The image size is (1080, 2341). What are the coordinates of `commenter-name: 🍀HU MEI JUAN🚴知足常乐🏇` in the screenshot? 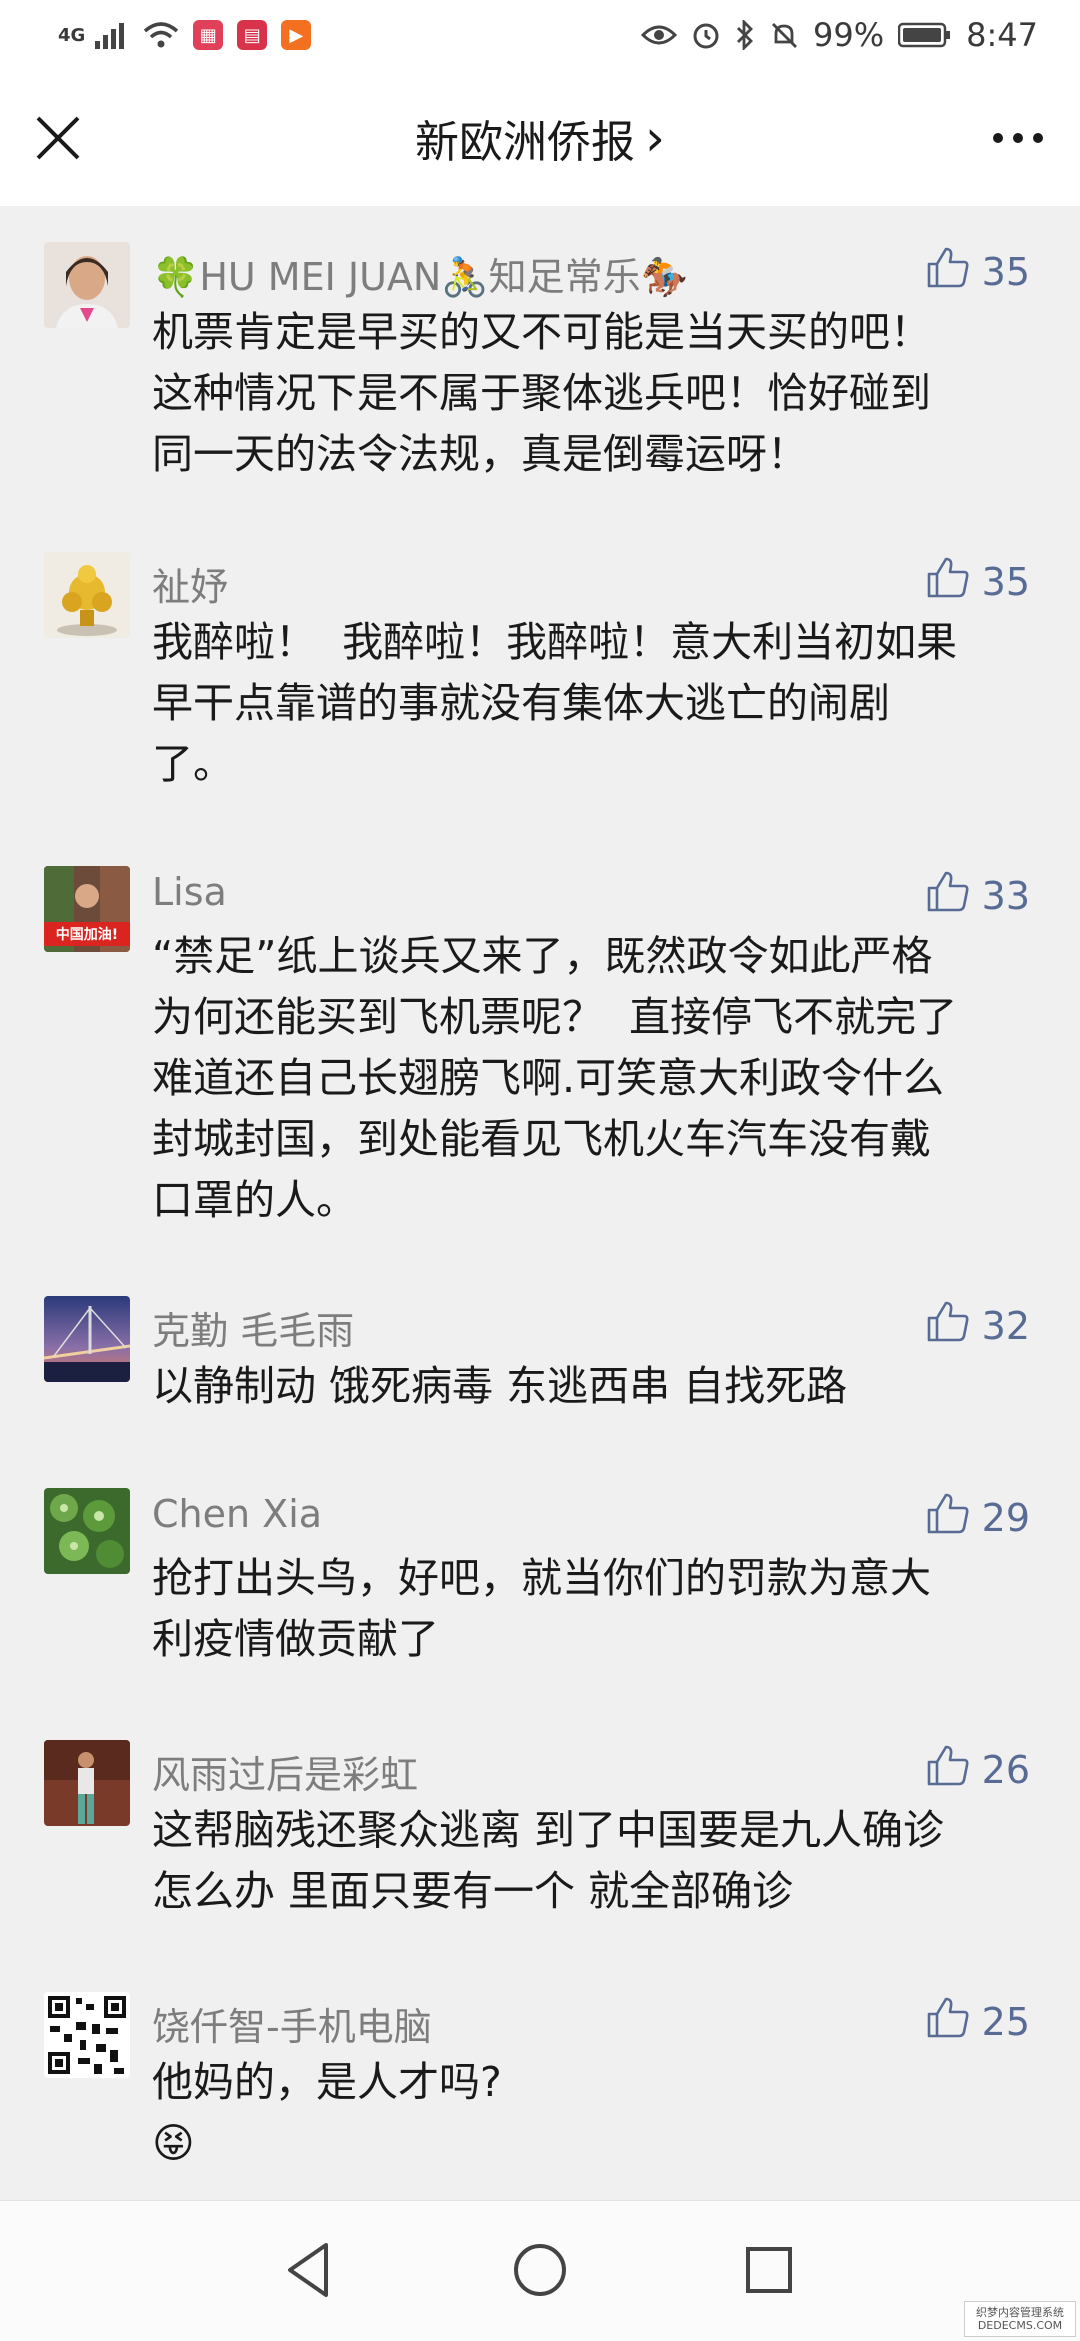 It's located at (420, 277).